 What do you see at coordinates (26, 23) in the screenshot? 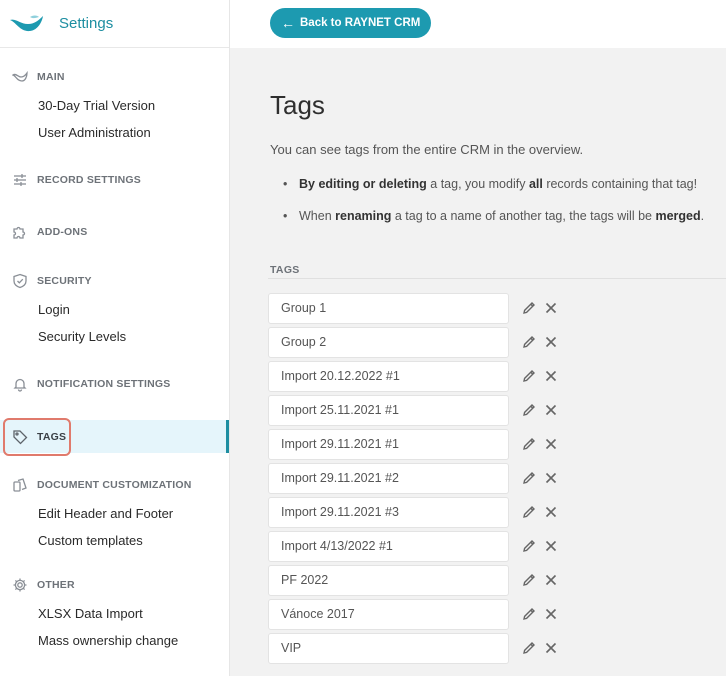
I see `raynet-logo-icon` at bounding box center [26, 23].